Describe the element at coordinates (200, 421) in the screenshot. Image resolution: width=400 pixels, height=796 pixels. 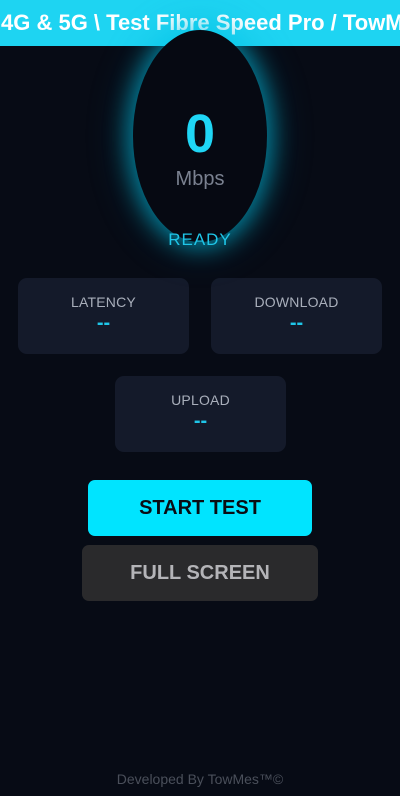
I see `upload-value: --` at that location.